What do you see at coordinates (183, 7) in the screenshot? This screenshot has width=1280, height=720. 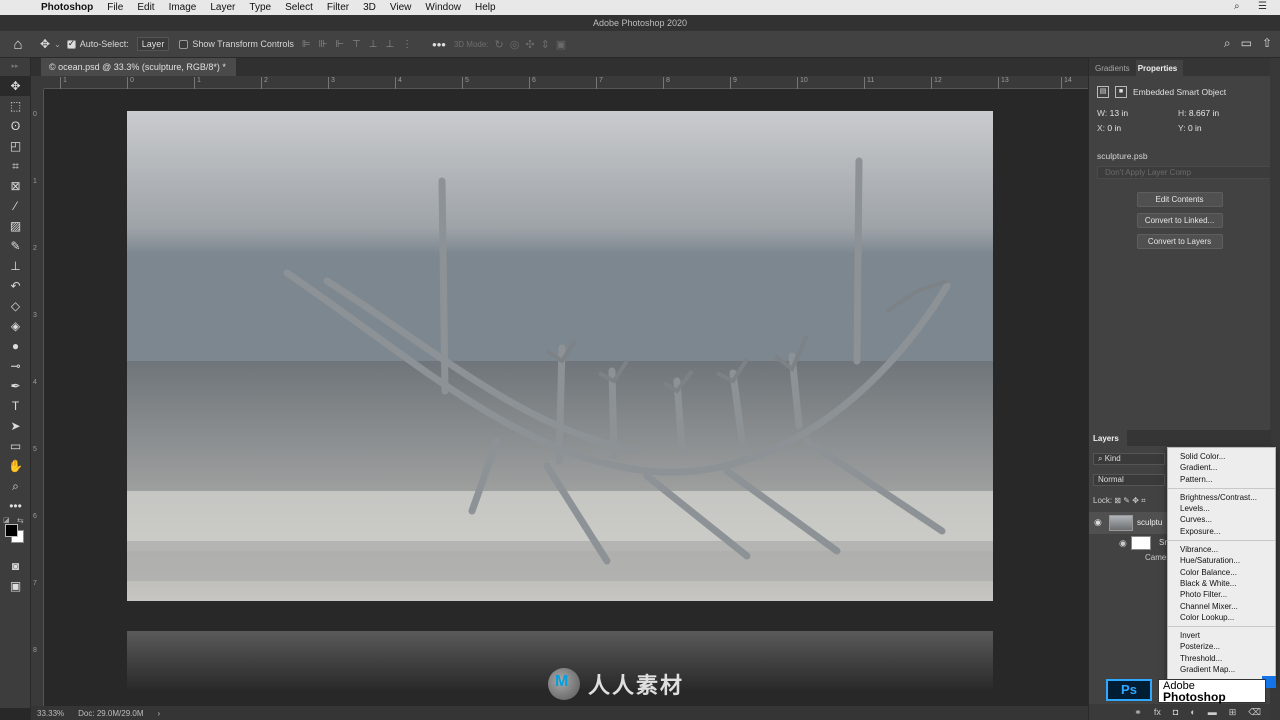 I see `menu-image: Image` at bounding box center [183, 7].